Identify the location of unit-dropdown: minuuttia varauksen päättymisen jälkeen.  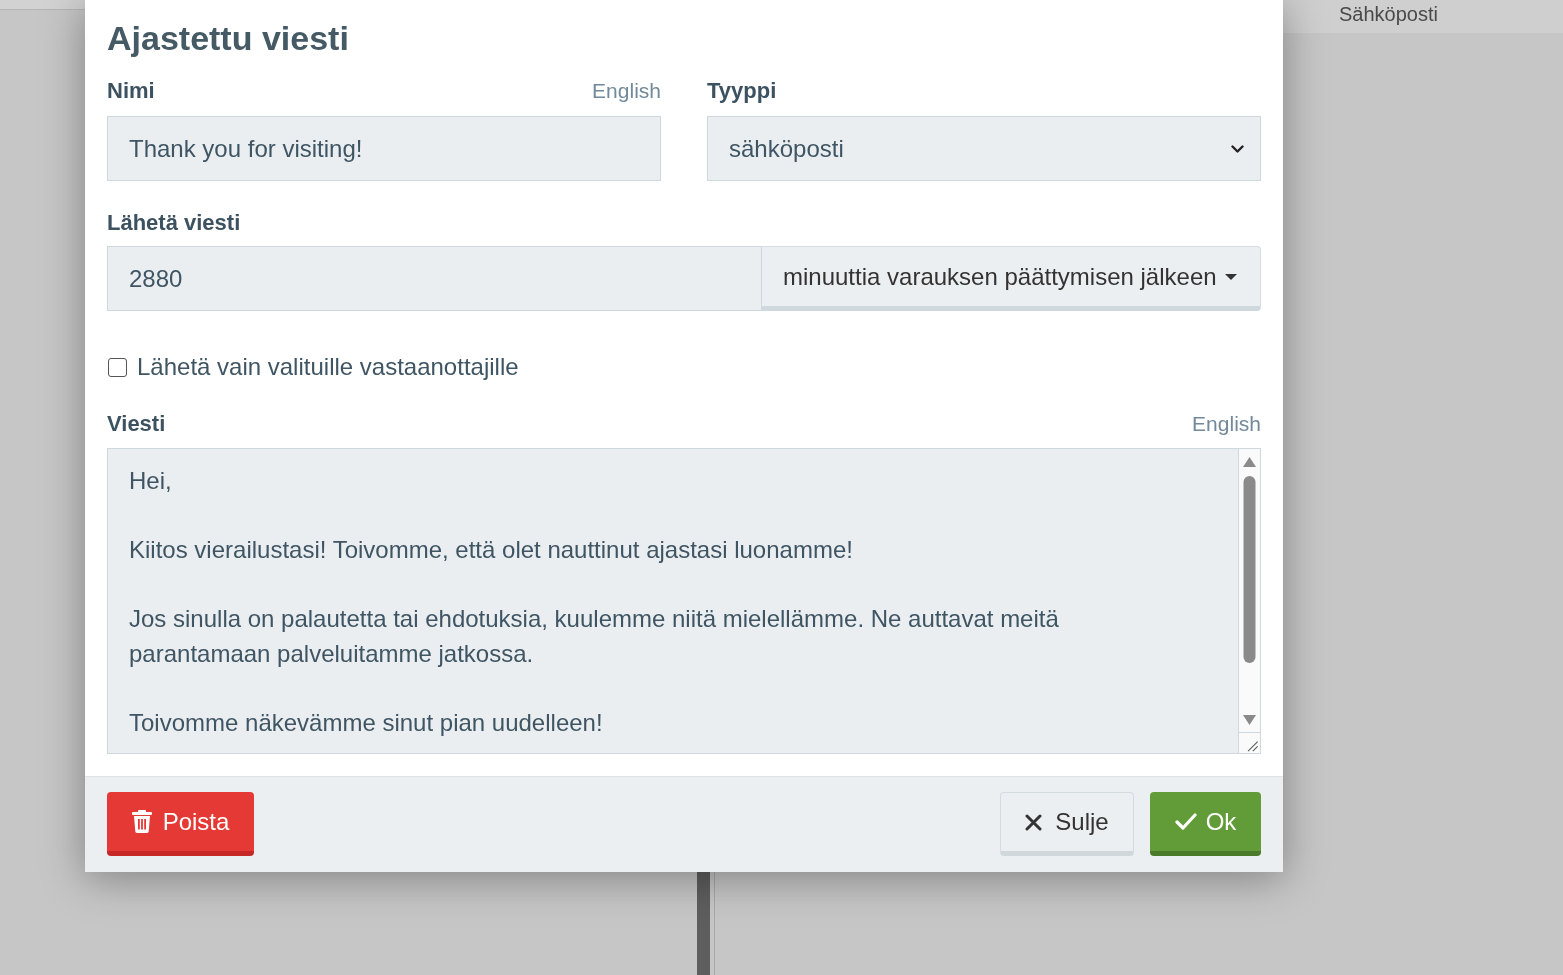
(1011, 278).